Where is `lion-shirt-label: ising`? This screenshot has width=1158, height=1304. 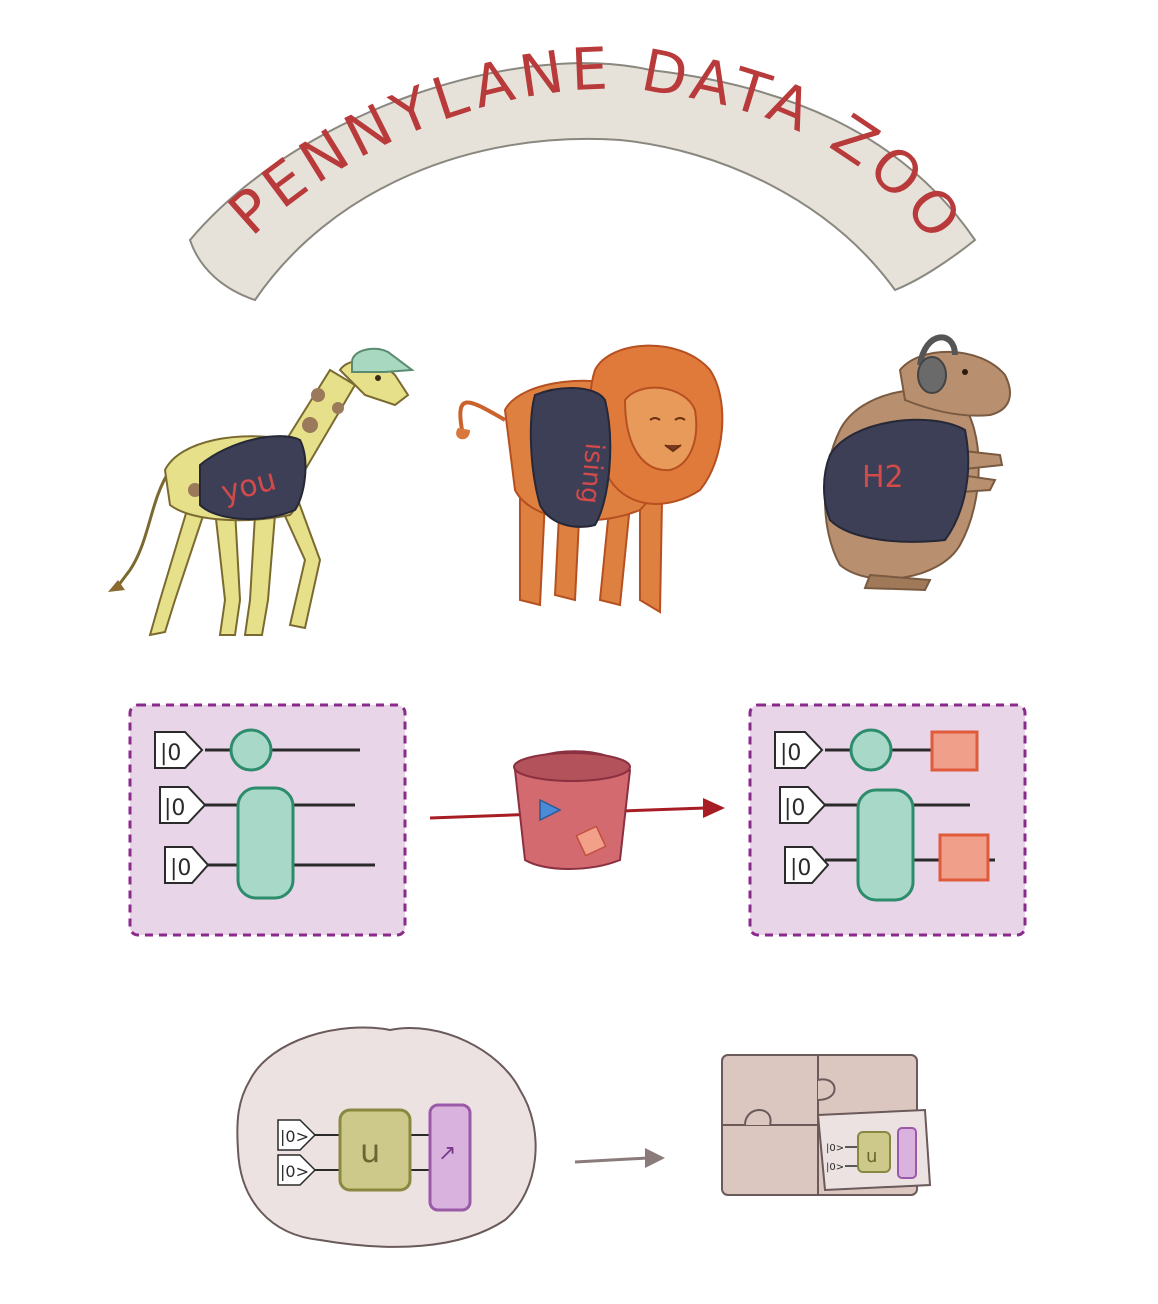 lion-shirt-label: ising is located at coordinates (591, 473).